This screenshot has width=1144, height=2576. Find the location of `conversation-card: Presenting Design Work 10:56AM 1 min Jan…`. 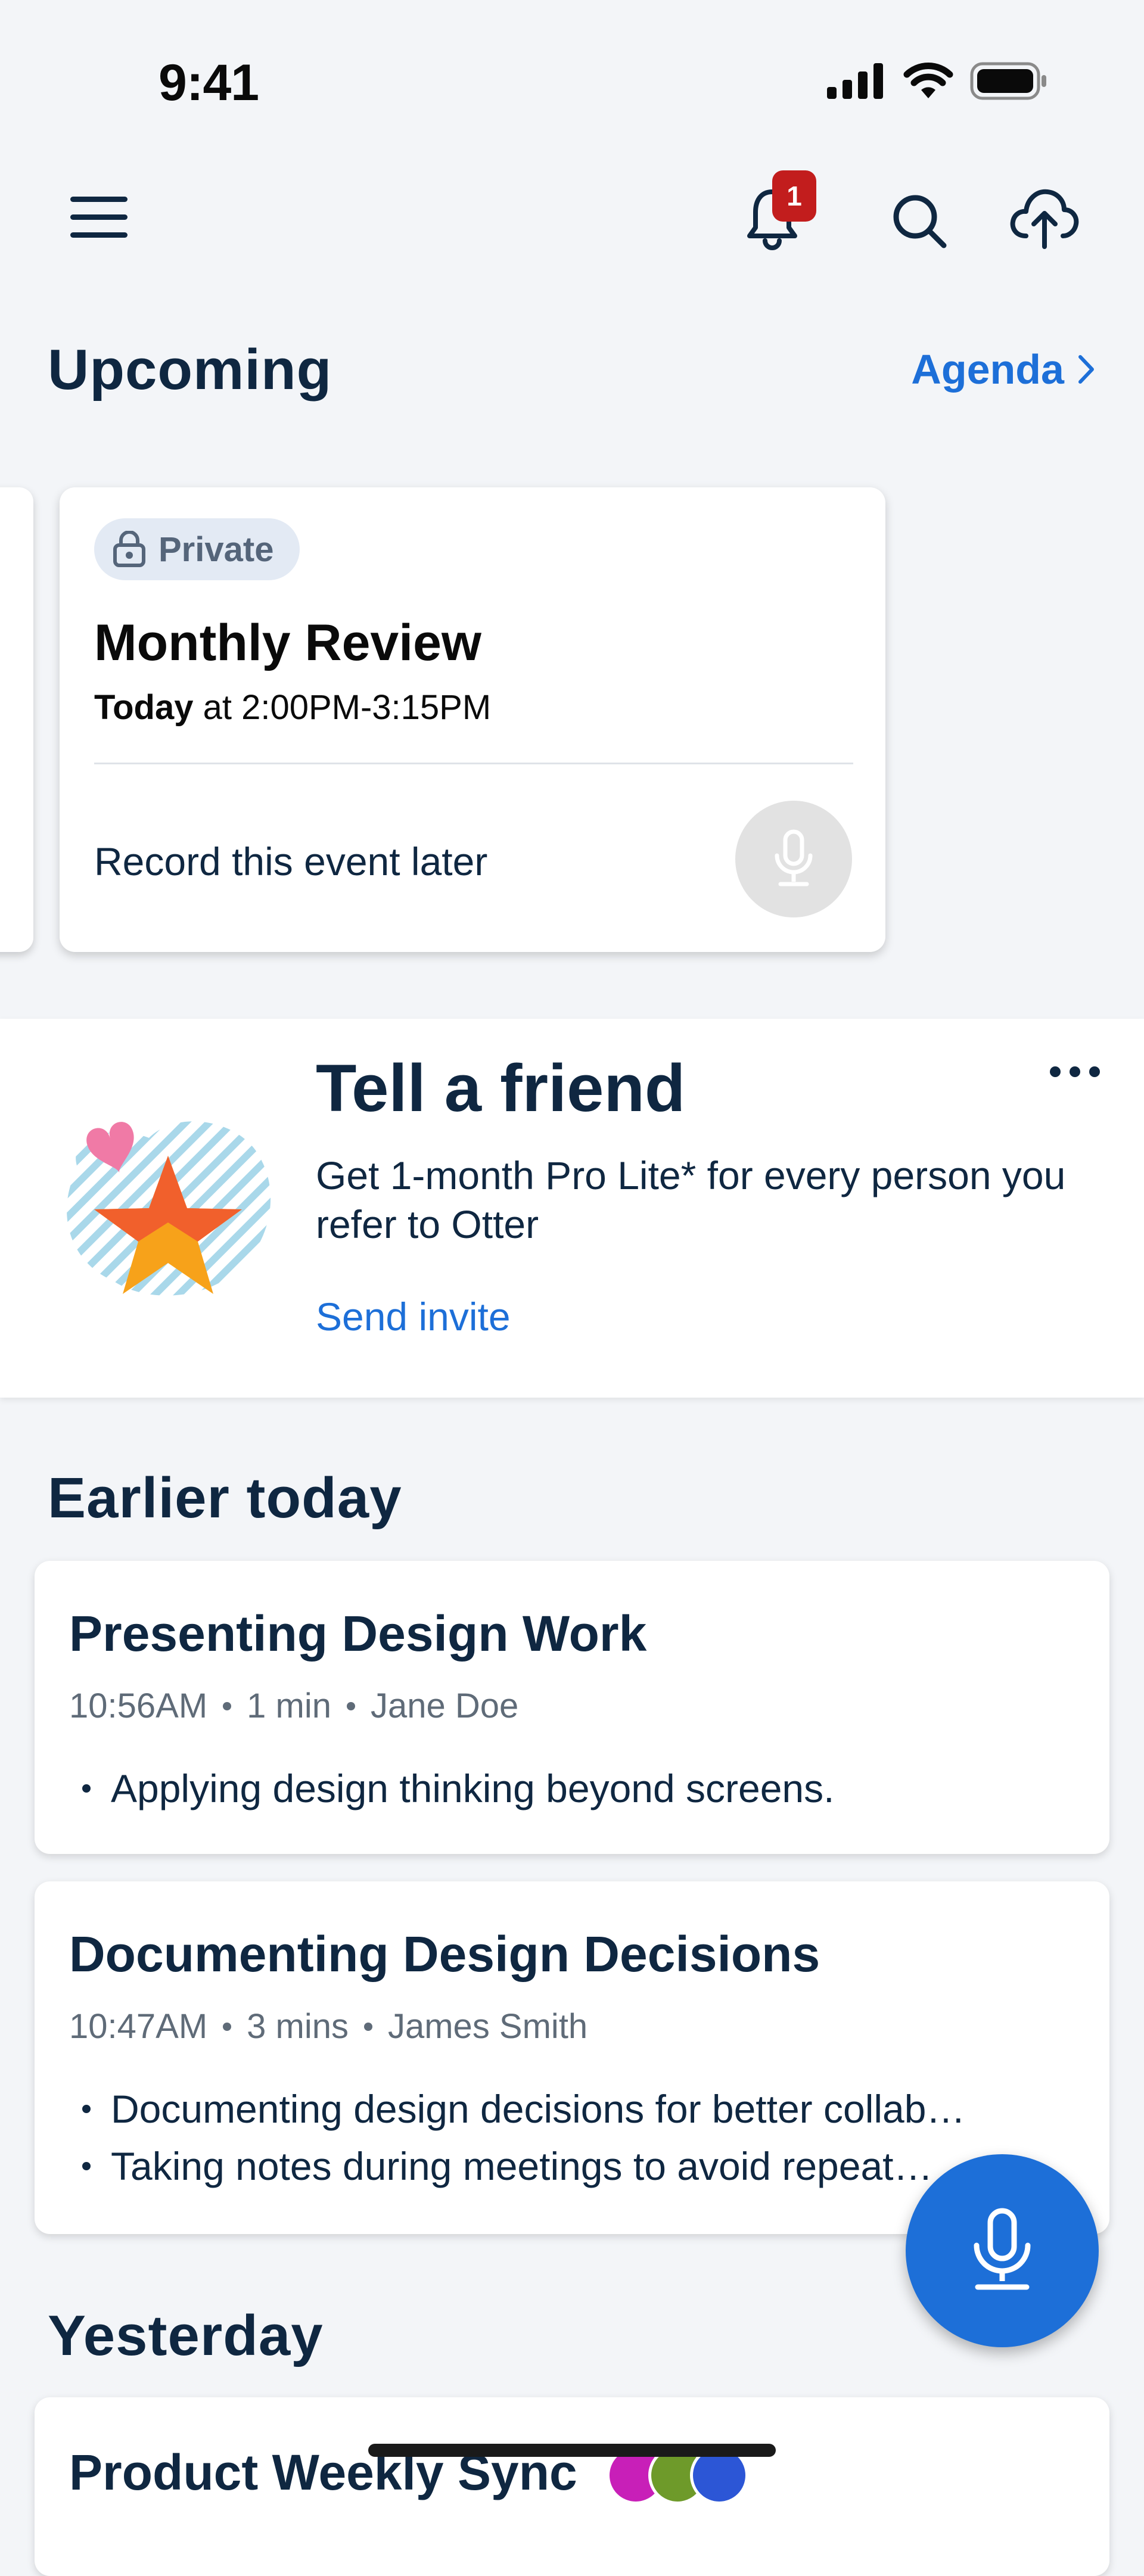

conversation-card: Presenting Design Work 10:56AM 1 min Jan… is located at coordinates (572, 1707).